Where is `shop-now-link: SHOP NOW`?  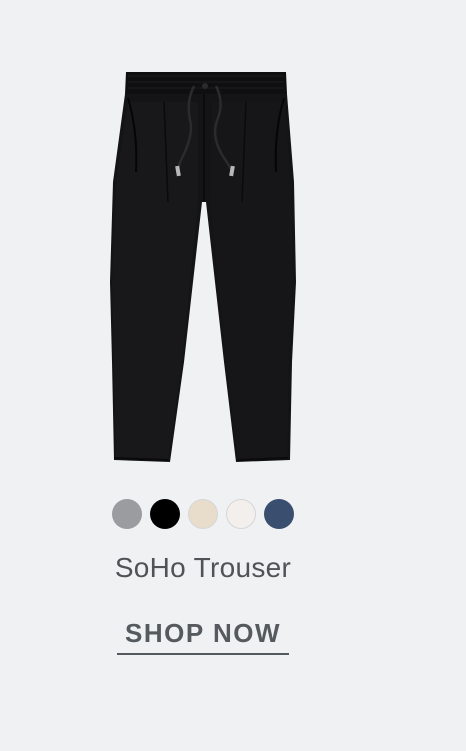 shop-now-link: SHOP NOW is located at coordinates (203, 636).